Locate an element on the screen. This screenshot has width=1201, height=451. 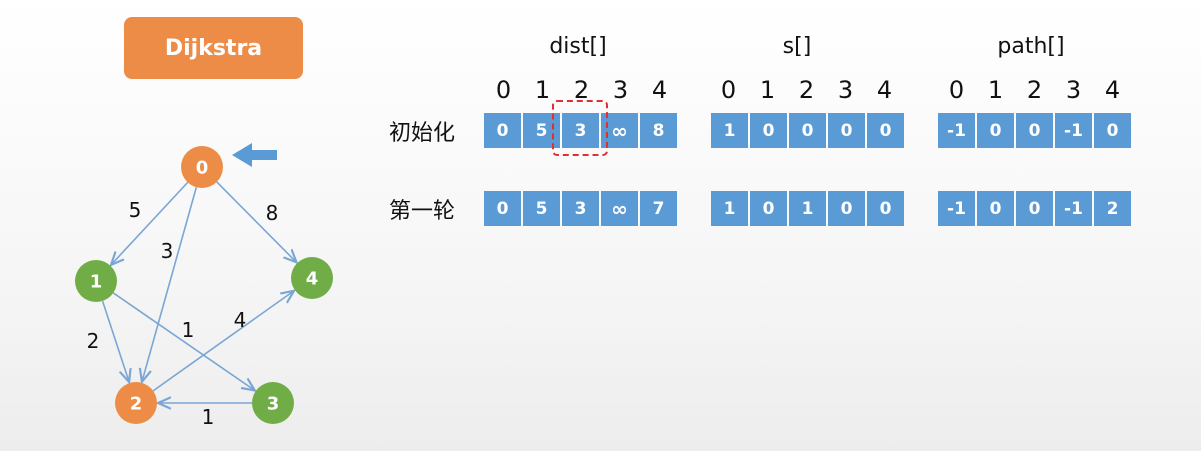
dist-cell: 3 is located at coordinates (580, 208).